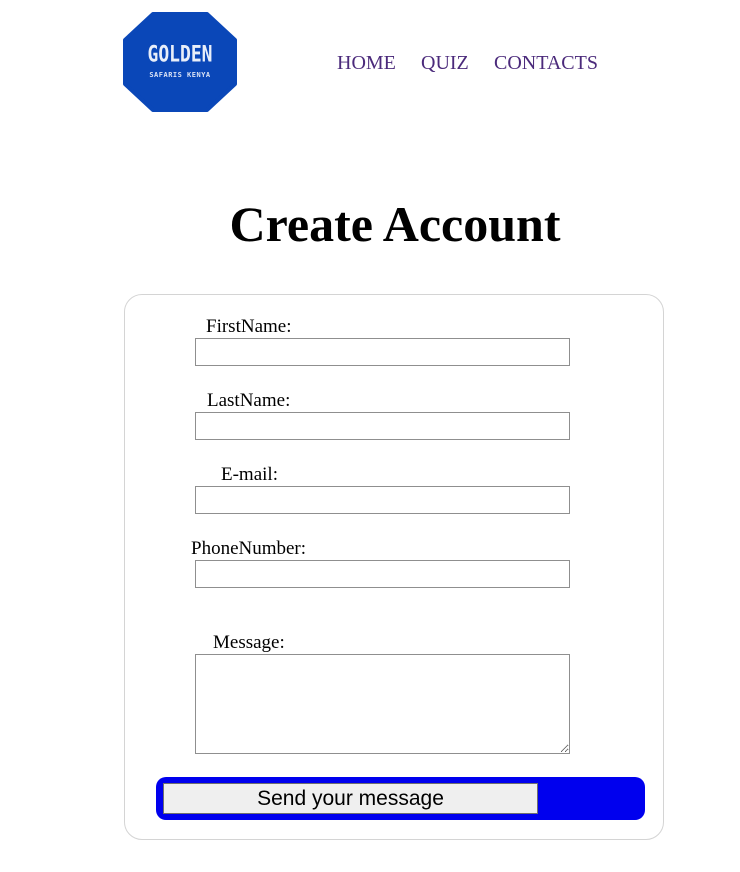  Describe the element at coordinates (350, 798) in the screenshot. I see `send-message-button: Send your message` at that location.